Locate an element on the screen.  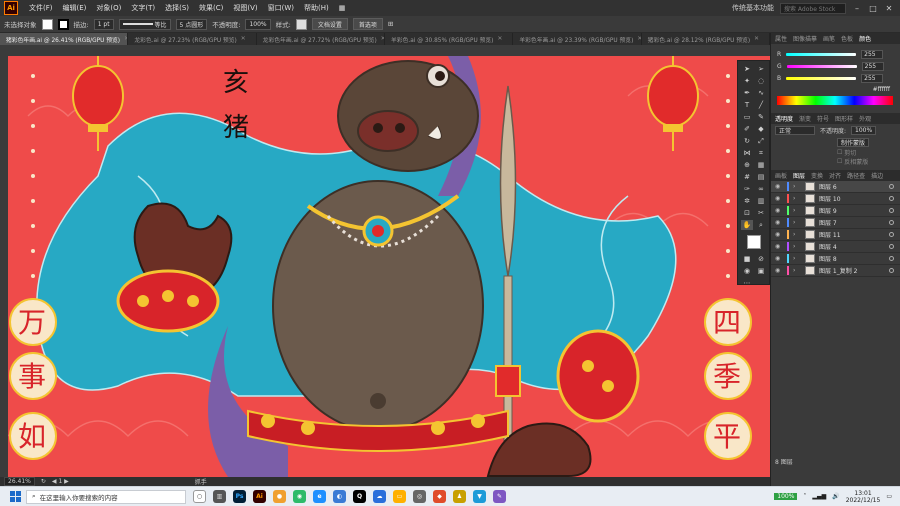
direct-selection-tool-icon: ➢ is located at coordinates (761, 69).